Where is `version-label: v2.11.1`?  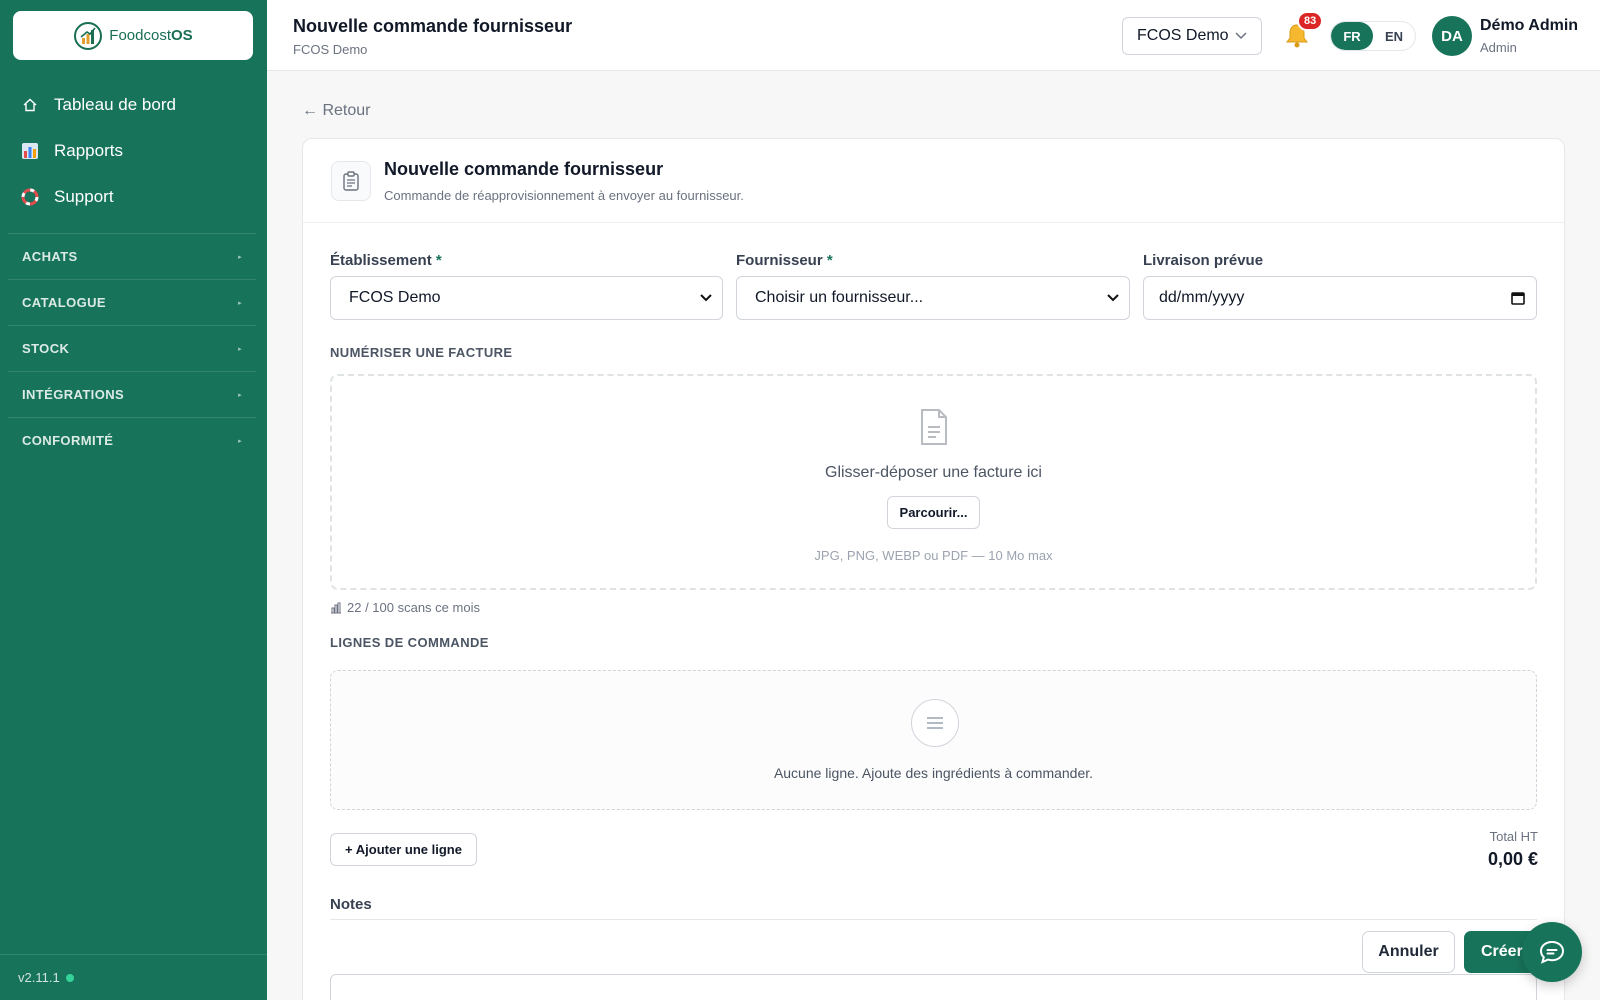
version-label: v2.11.1 is located at coordinates (39, 977).